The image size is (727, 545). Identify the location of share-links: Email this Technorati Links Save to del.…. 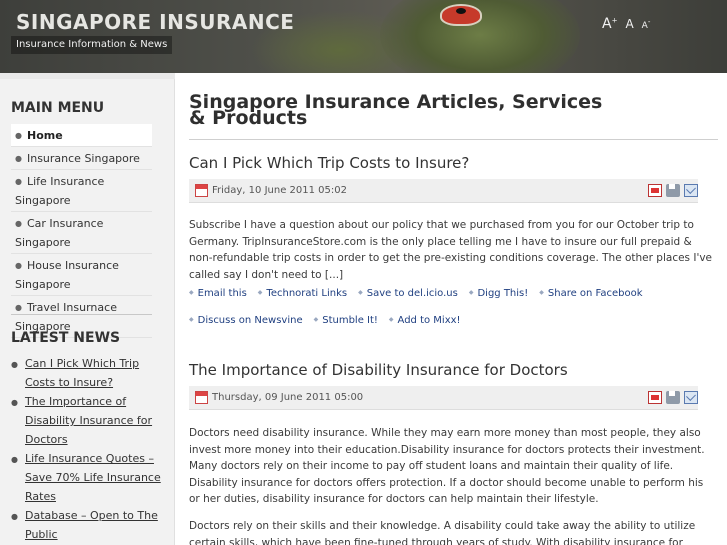
(416, 293).